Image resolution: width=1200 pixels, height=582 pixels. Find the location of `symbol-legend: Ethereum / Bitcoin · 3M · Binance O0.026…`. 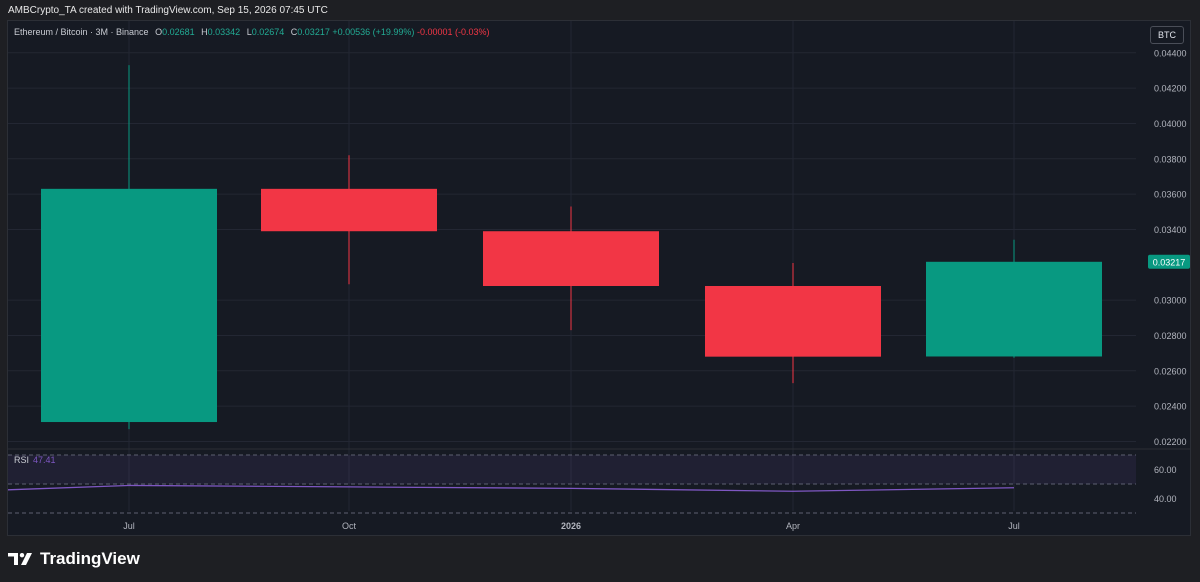

symbol-legend: Ethereum / Bitcoin · 3M · Binance O0.026… is located at coordinates (252, 32).